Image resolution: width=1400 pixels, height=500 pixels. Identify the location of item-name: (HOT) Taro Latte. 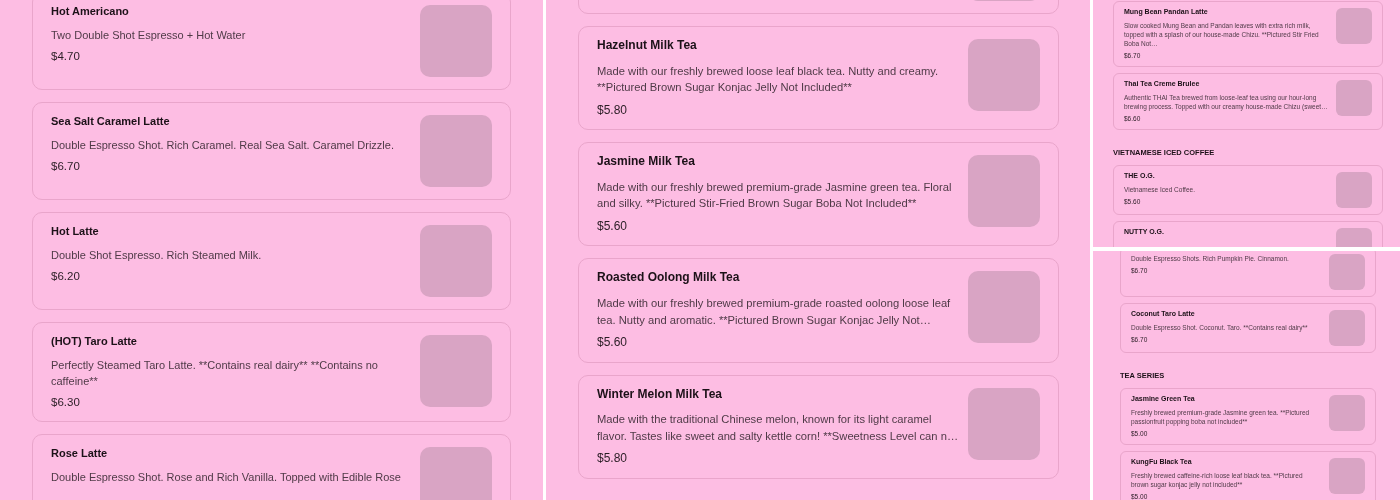
(94, 341).